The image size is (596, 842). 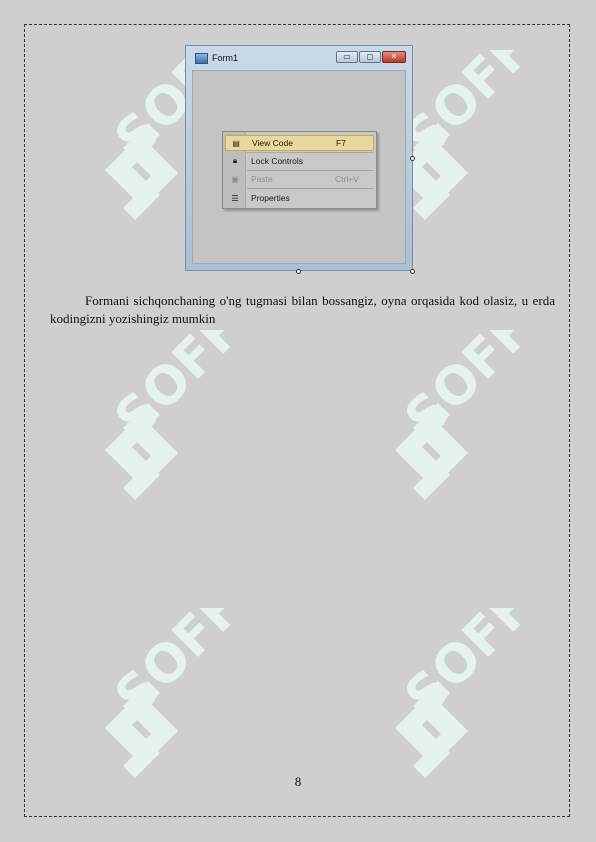 What do you see at coordinates (341, 143) in the screenshot?
I see `menu-item-shortcut: F7` at bounding box center [341, 143].